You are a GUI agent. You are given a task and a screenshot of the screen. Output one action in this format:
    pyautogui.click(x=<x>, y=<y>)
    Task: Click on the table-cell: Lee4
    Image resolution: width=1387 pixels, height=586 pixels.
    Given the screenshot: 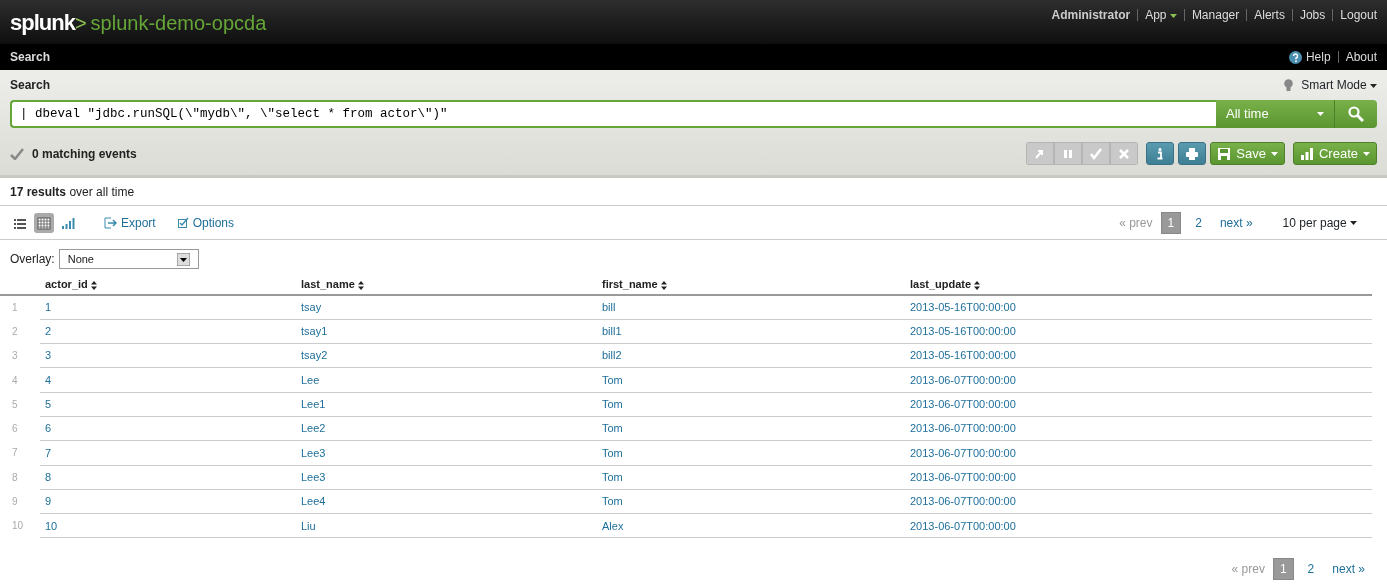 What is the action you would take?
    pyautogui.click(x=313, y=501)
    